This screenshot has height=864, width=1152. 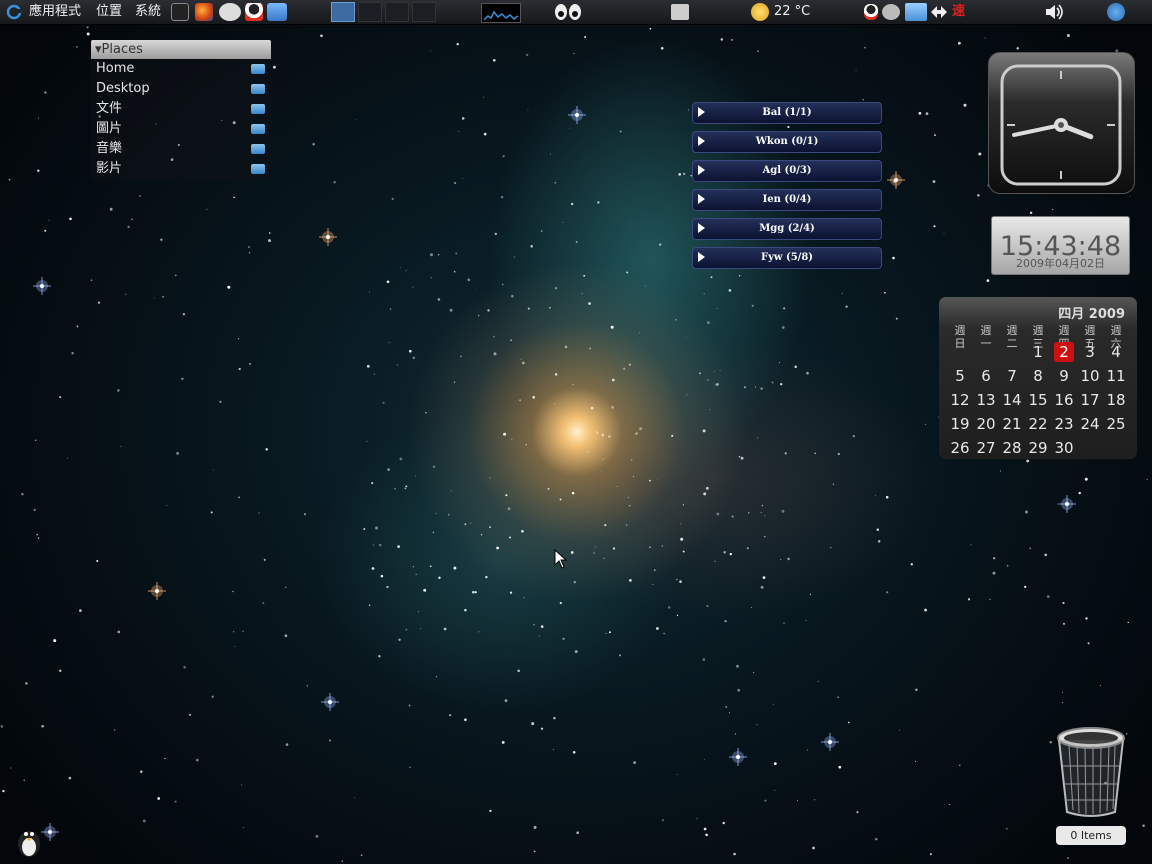 I want to click on calendar-day: 3, so click(x=1090, y=352).